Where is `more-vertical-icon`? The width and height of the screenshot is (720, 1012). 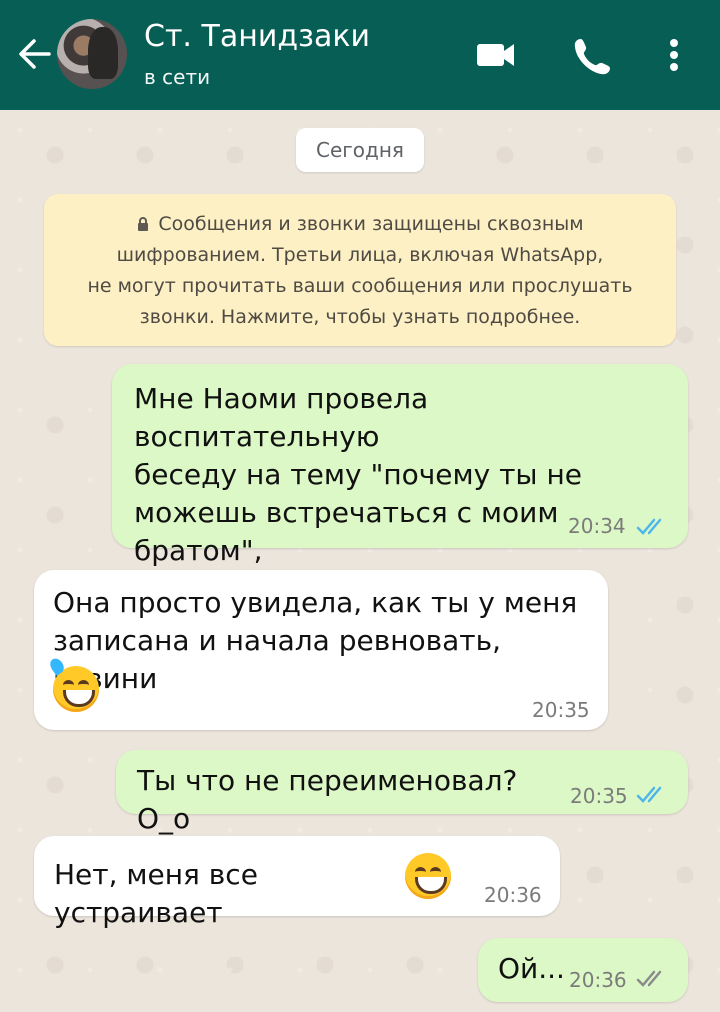 more-vertical-icon is located at coordinates (674, 55).